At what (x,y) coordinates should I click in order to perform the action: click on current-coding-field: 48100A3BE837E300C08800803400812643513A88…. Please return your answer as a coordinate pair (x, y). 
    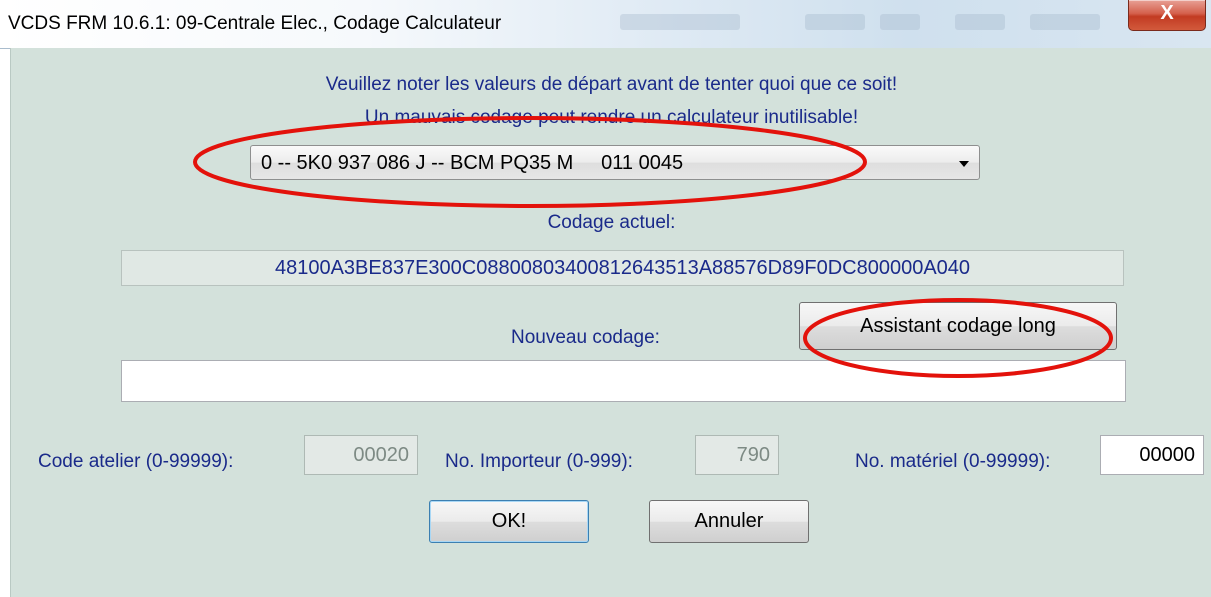
    Looking at the image, I should click on (622, 268).